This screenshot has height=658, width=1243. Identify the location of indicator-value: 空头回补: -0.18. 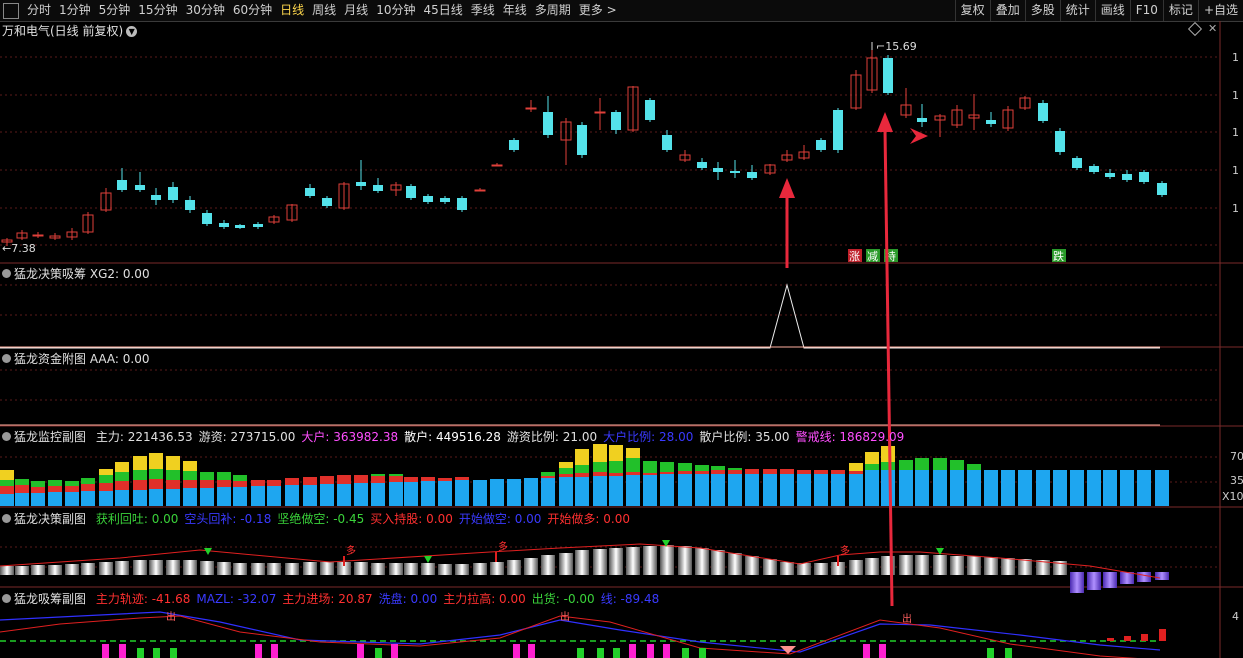
(228, 519).